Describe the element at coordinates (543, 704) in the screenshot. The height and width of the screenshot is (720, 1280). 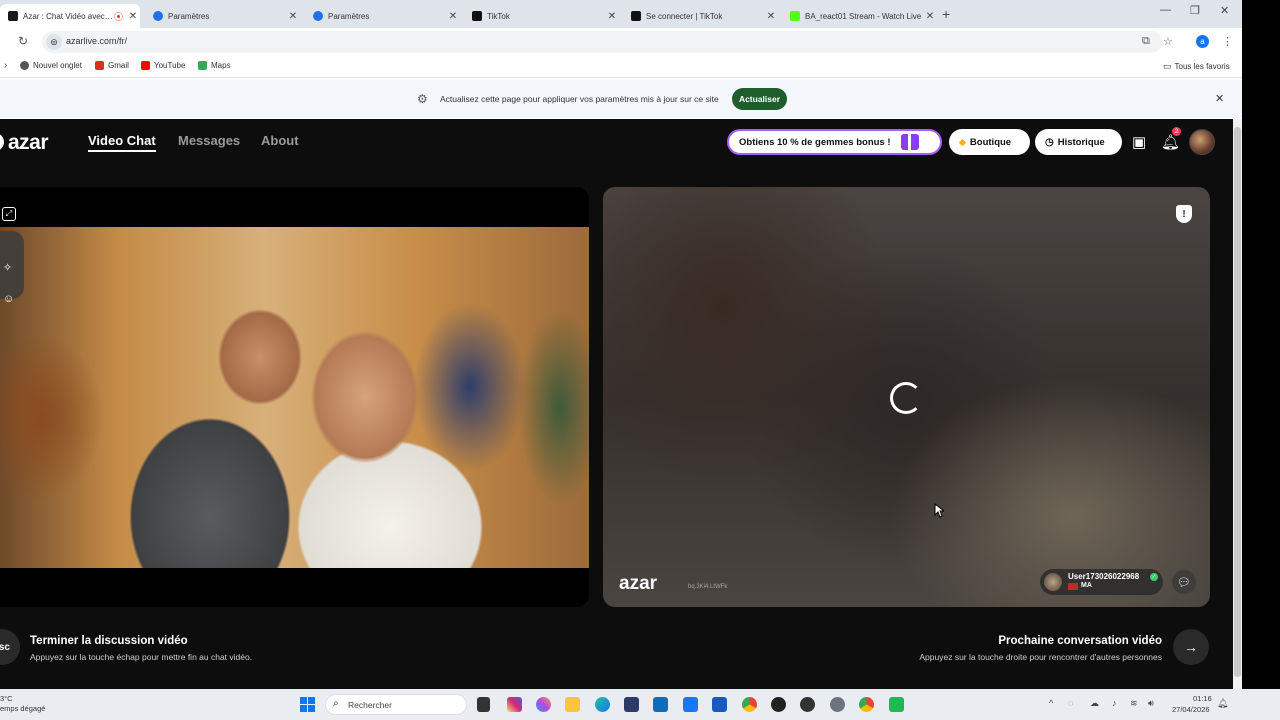
I see `copilot-icon` at that location.